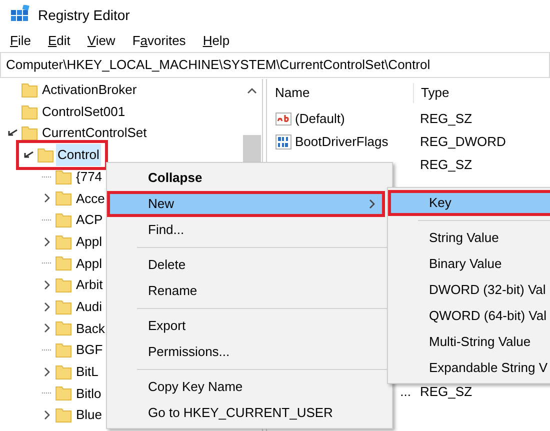 The width and height of the screenshot is (550, 431). Describe the element at coordinates (283, 141) in the screenshot. I see `binary-value-icon` at that location.